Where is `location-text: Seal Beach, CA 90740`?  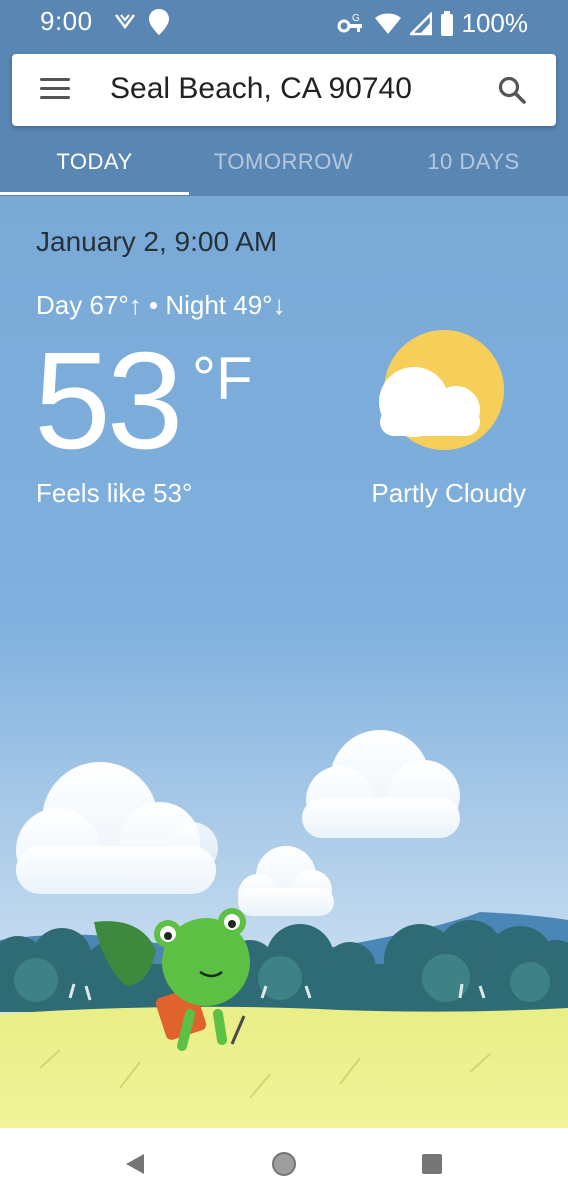
location-text: Seal Beach, CA 90740 is located at coordinates (261, 89).